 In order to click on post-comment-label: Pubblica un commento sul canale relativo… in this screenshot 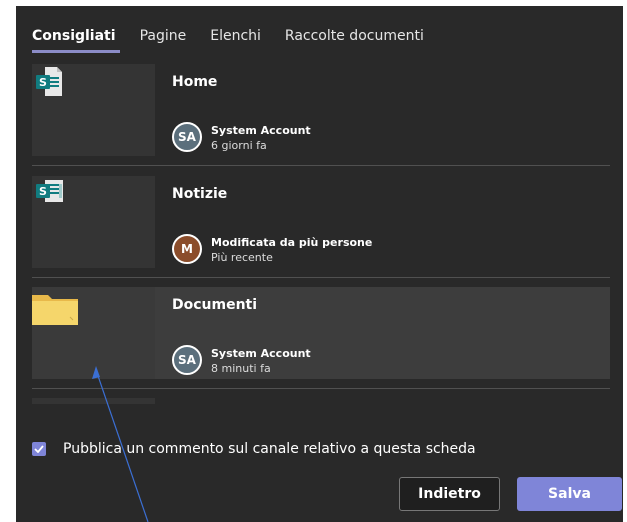, I will do `click(269, 449)`.